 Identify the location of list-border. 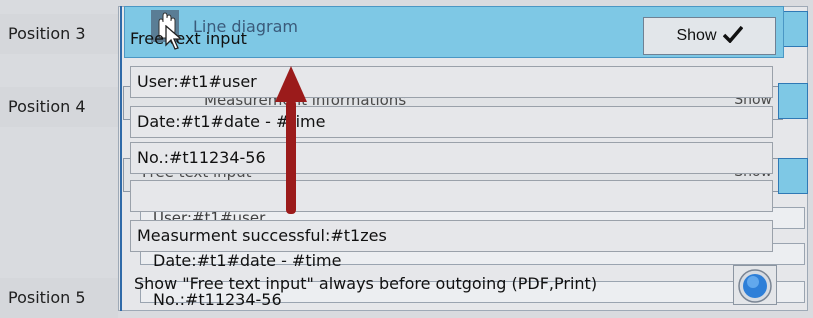
(121, 158).